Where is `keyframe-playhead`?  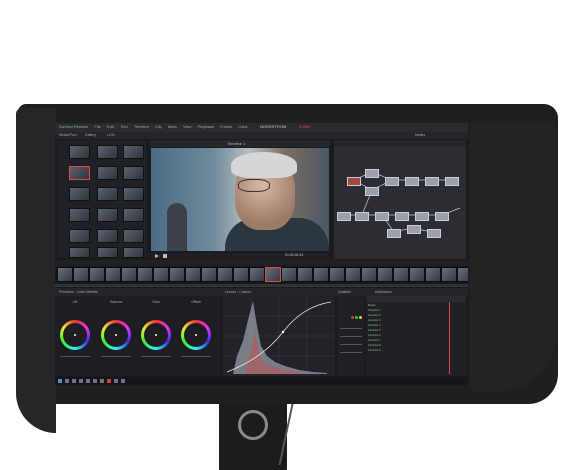
keyframe-playhead is located at coordinates (449, 338).